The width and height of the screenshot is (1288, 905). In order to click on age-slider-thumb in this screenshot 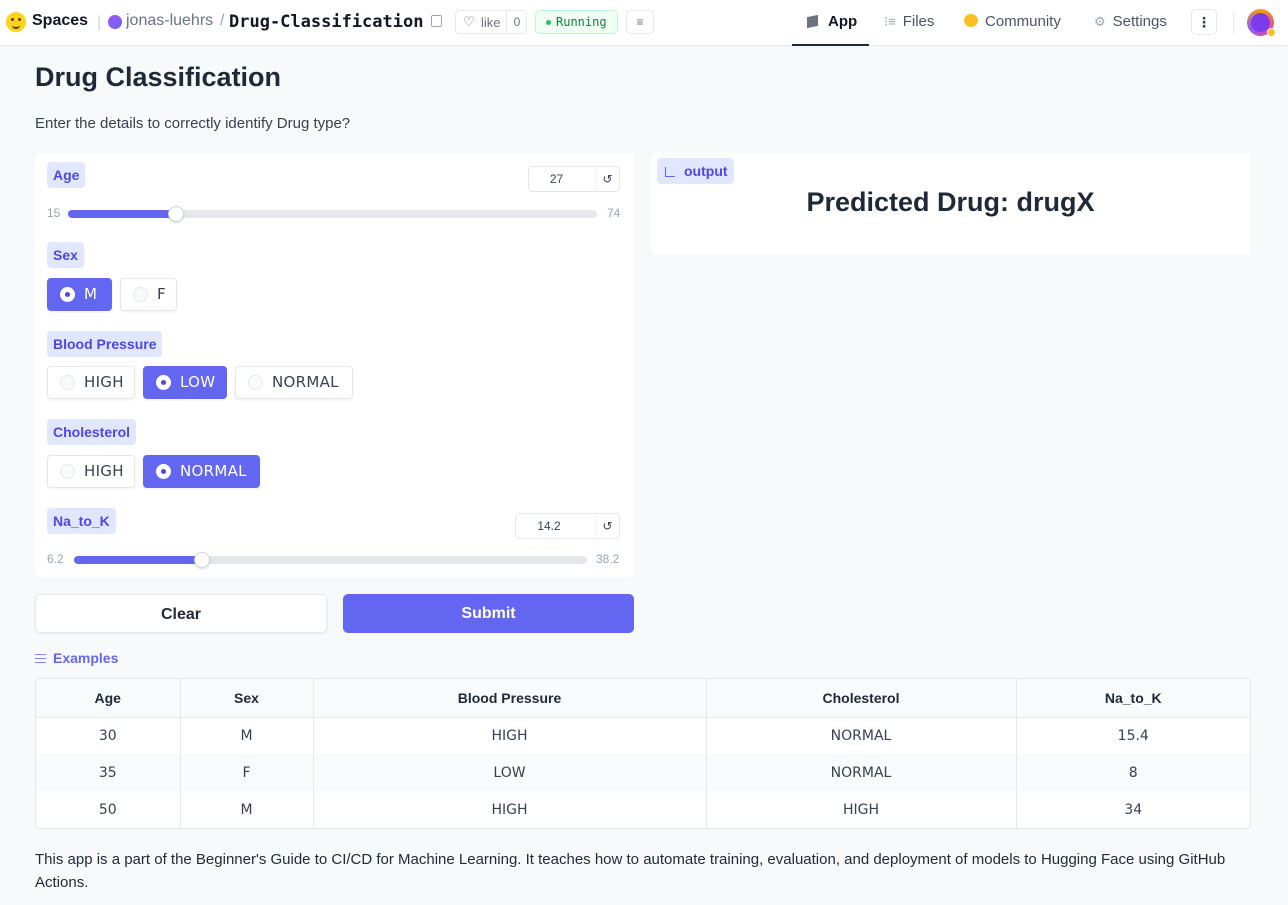, I will do `click(175, 214)`.